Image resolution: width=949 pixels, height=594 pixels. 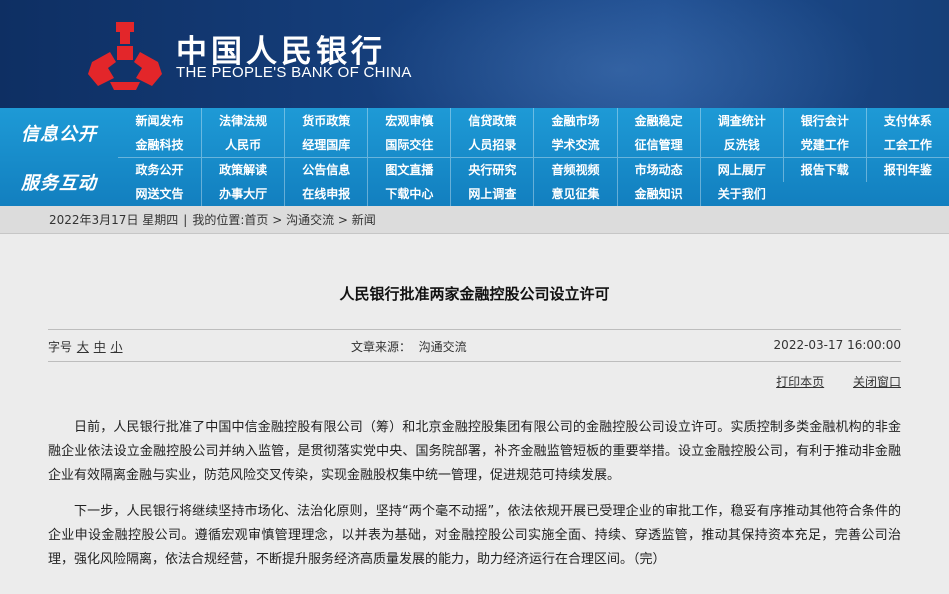 What do you see at coordinates (741, 193) in the screenshot?
I see `nav-item: 关于我们` at bounding box center [741, 193].